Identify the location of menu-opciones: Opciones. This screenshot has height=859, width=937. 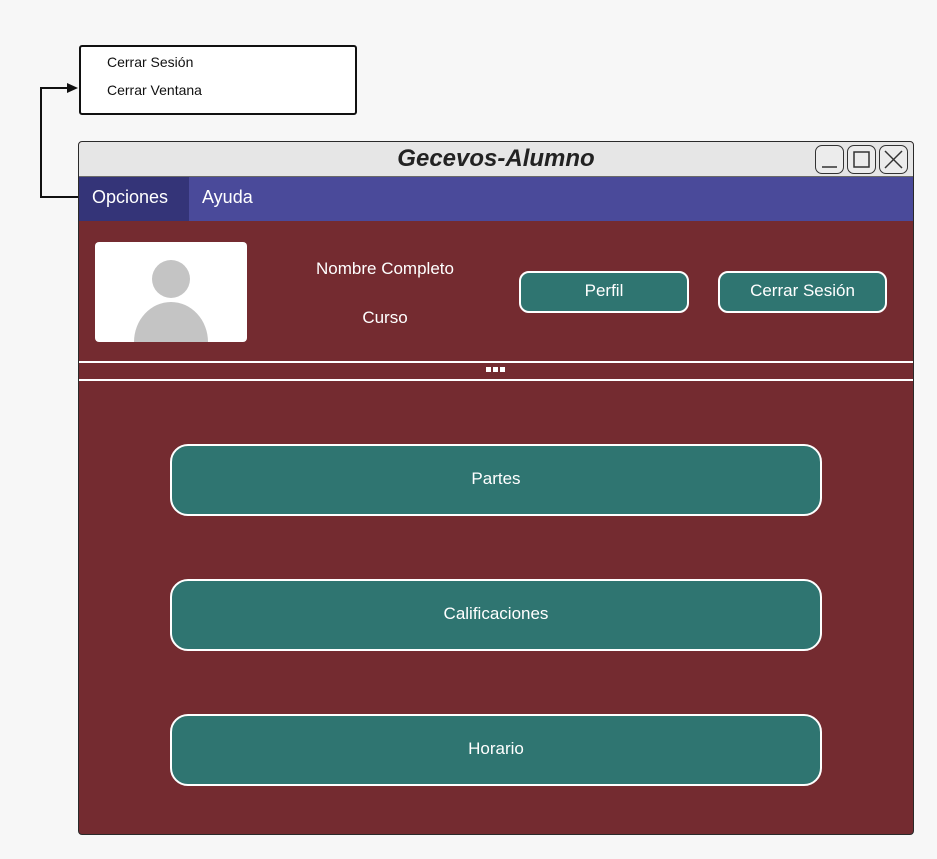
(134, 199).